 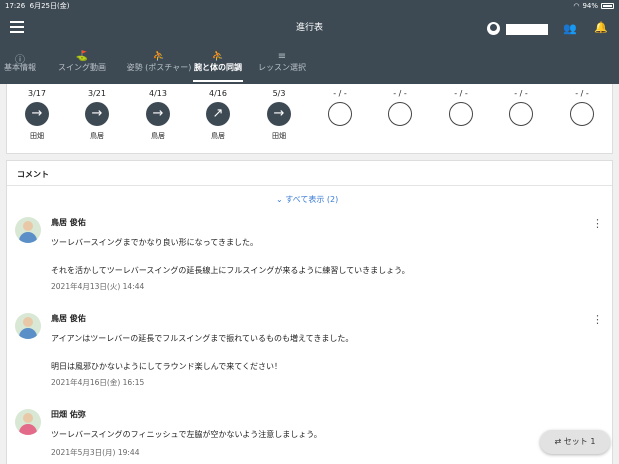 I want to click on tab-swing-video: ⛳ スイング動画, so click(x=82, y=64).